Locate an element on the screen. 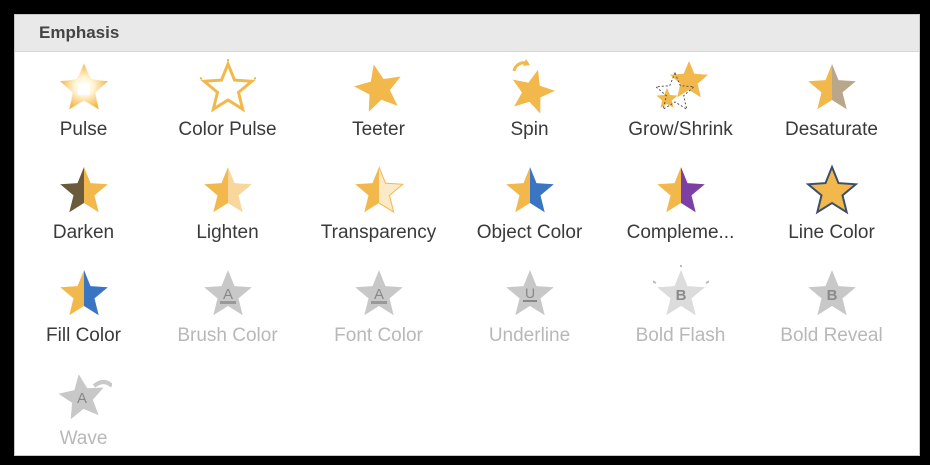  transparency-icon is located at coordinates (379, 190).